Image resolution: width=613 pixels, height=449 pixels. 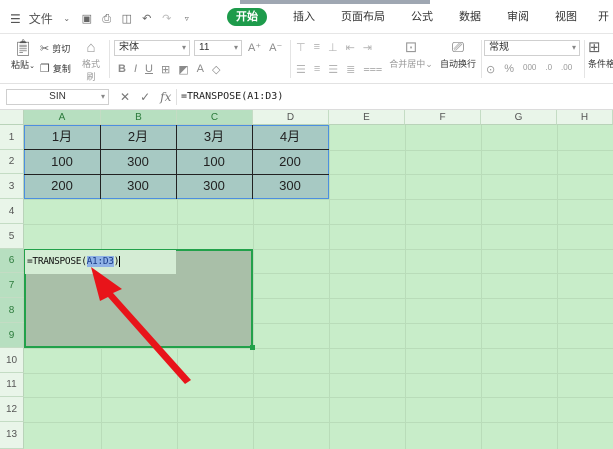 What do you see at coordinates (91, 61) in the screenshot?
I see `format-painter-button: ⌂ 格式刷` at bounding box center [91, 61].